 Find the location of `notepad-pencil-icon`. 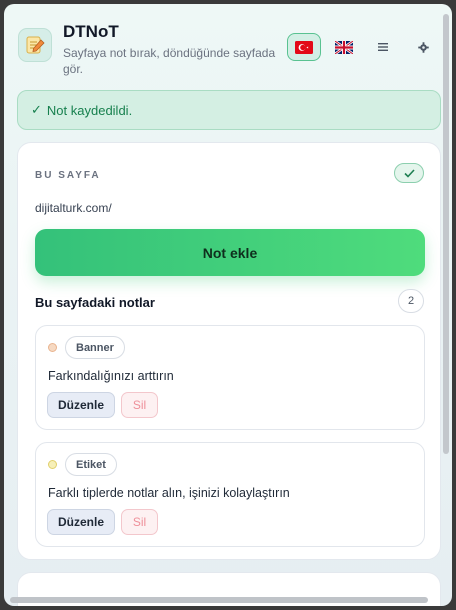

notepad-pencil-icon is located at coordinates (35, 45).